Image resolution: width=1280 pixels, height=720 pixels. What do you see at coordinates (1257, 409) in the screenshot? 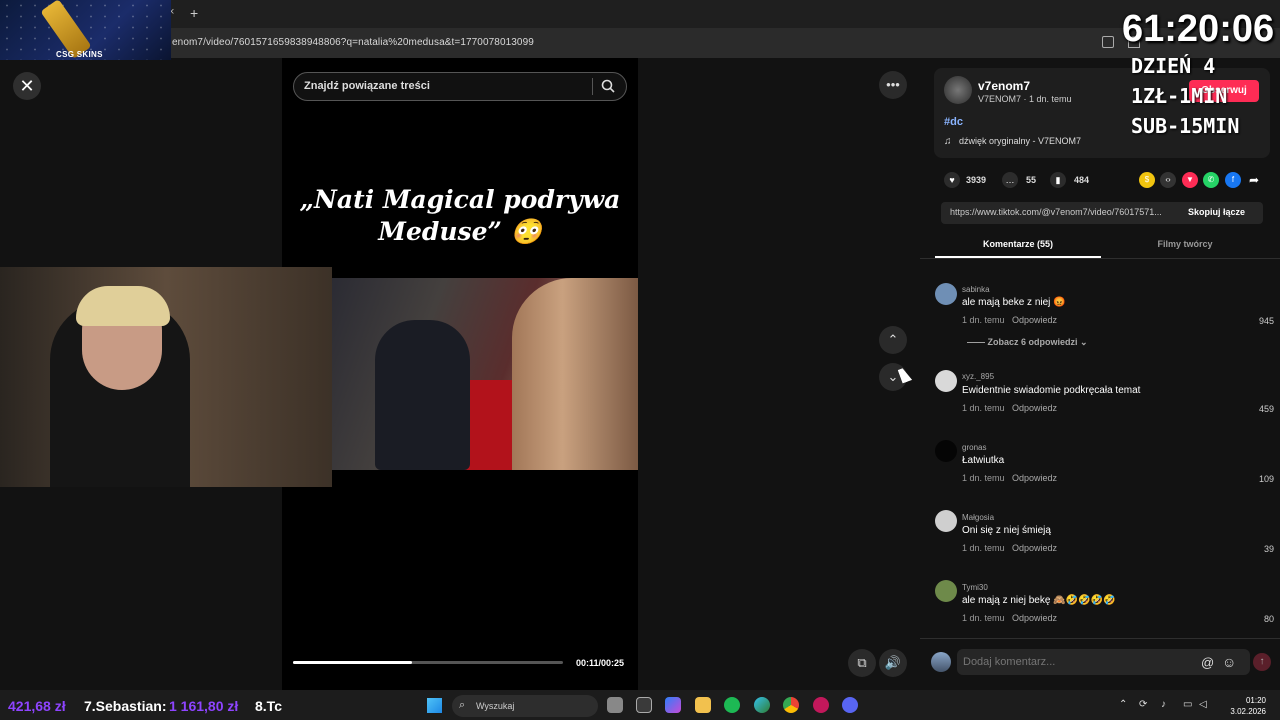
I see `comment-like-count: 459` at bounding box center [1257, 409].